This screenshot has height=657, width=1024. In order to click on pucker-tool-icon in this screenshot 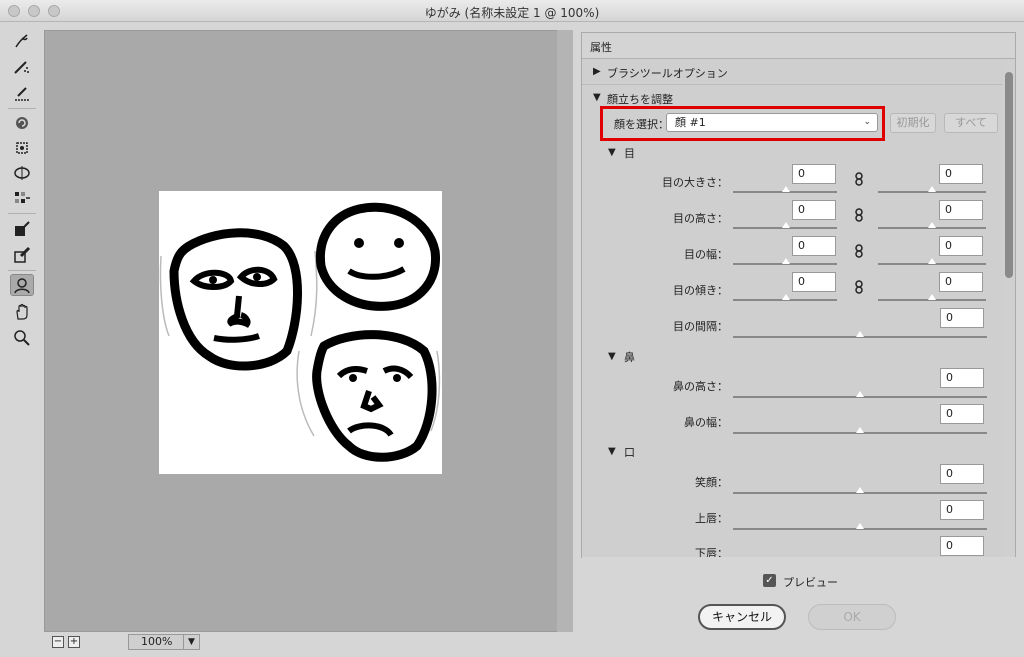, I will do `click(22, 148)`.